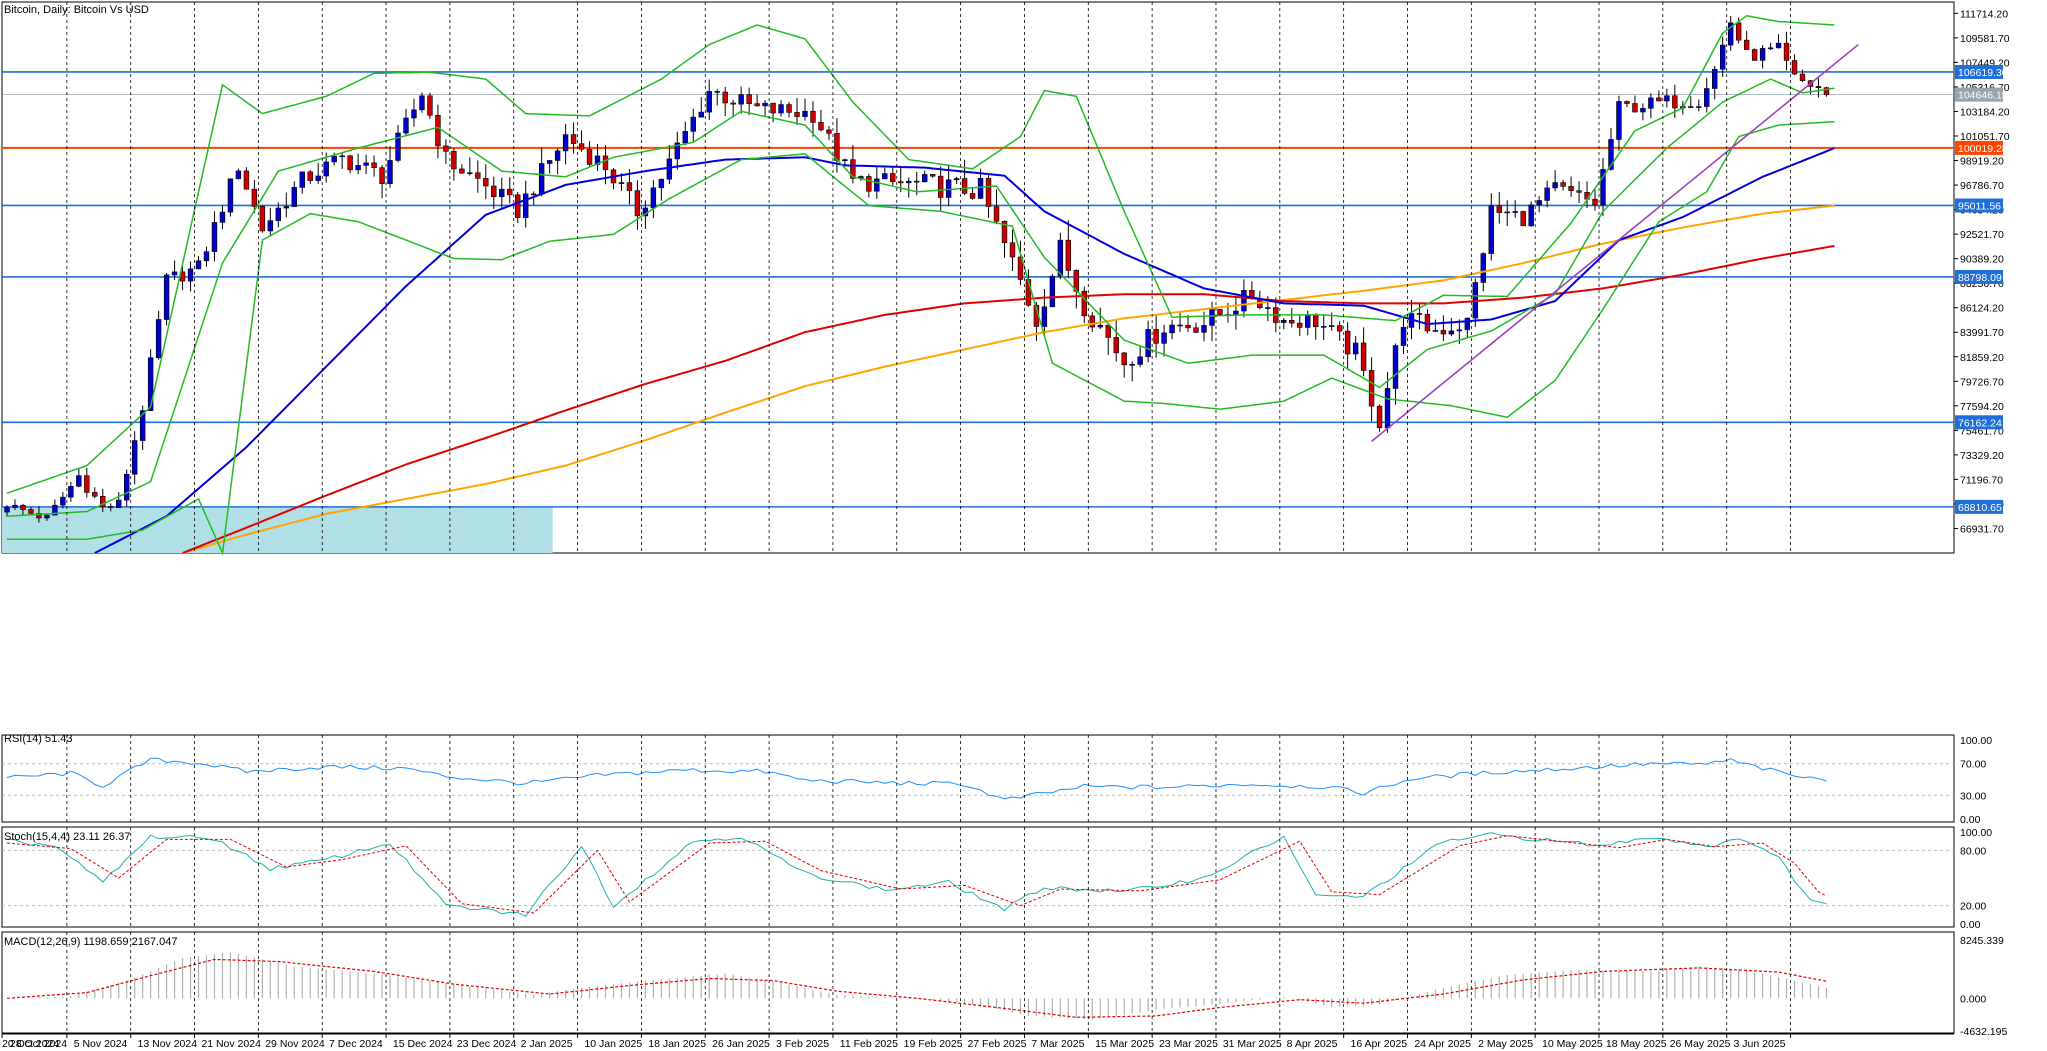 This screenshot has width=2047, height=1051. I want to click on x-tick-label: 11 Feb 2025, so click(869, 1044).